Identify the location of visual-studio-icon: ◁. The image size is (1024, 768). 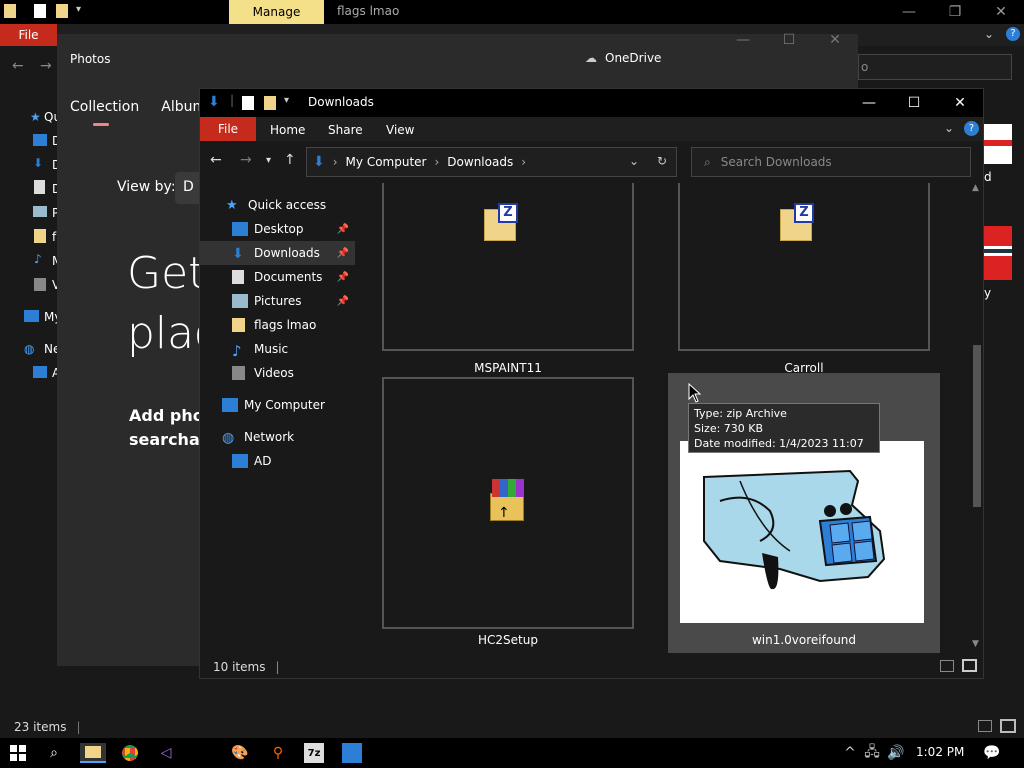
(166, 753).